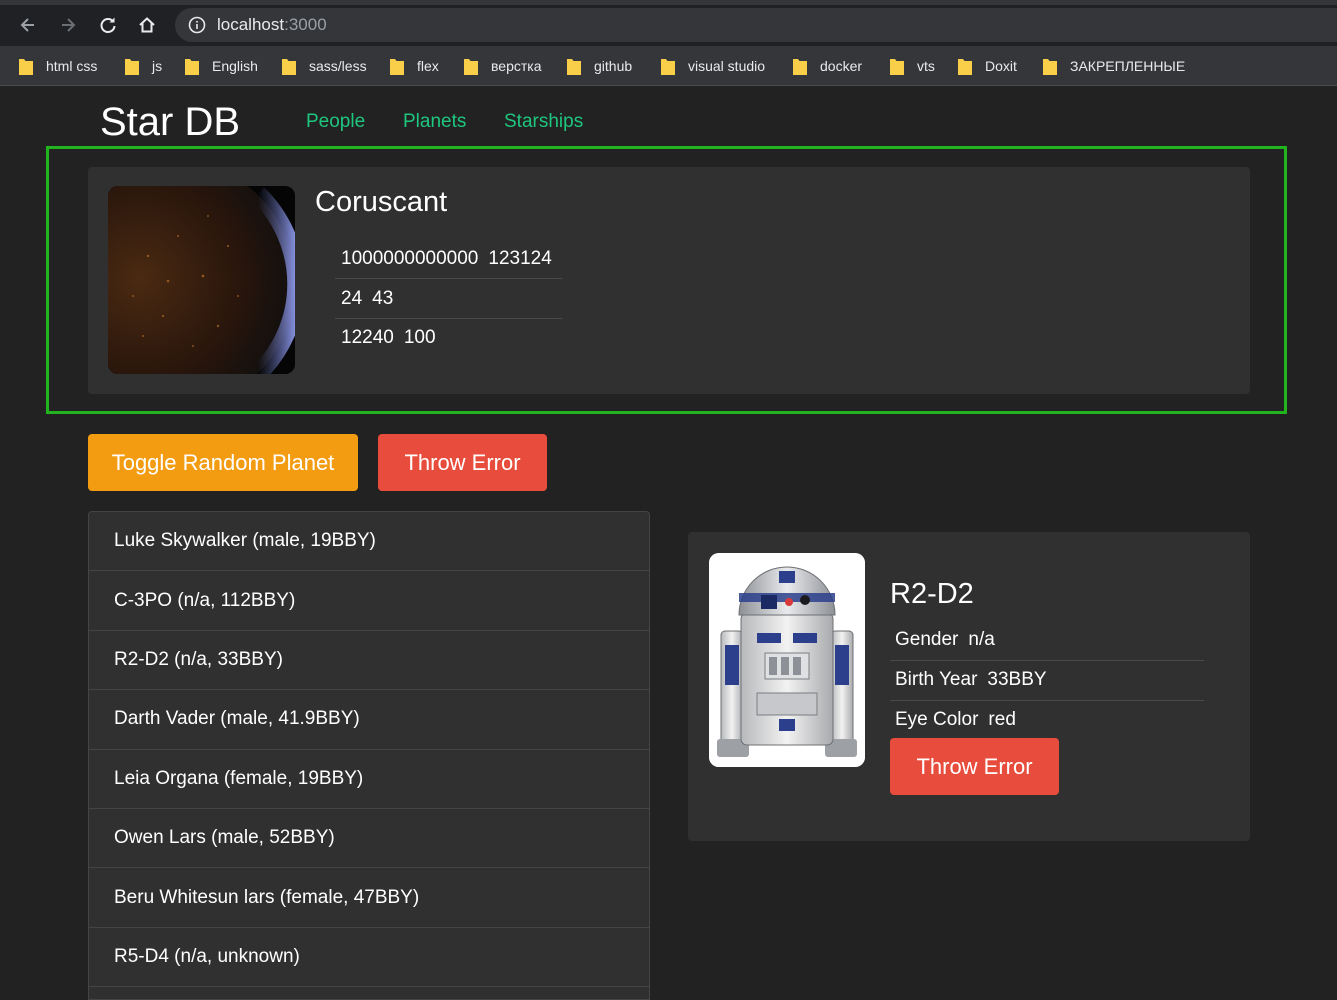 This screenshot has width=1337, height=1000. I want to click on person-throw-error-button: Throw Error, so click(974, 766).